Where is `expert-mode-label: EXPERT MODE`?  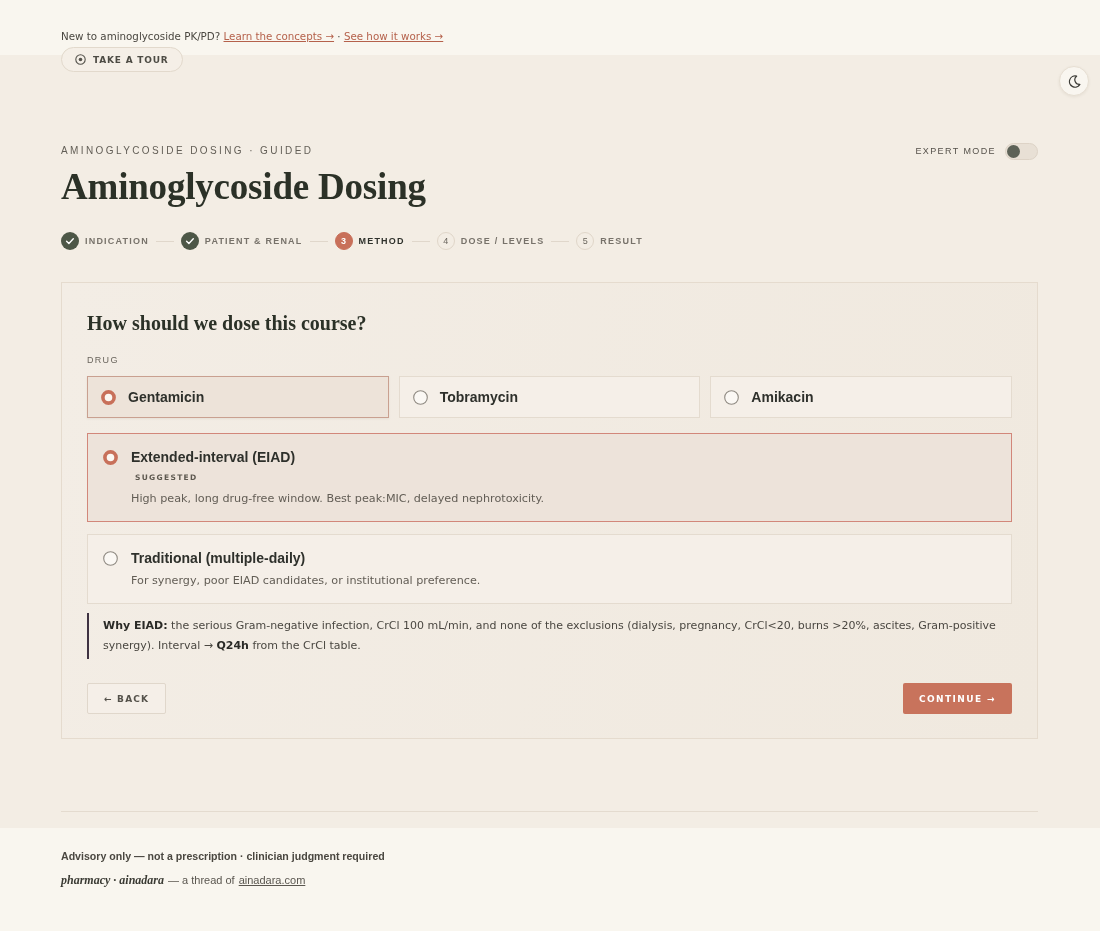
expert-mode-label: EXPERT MODE is located at coordinates (955, 151).